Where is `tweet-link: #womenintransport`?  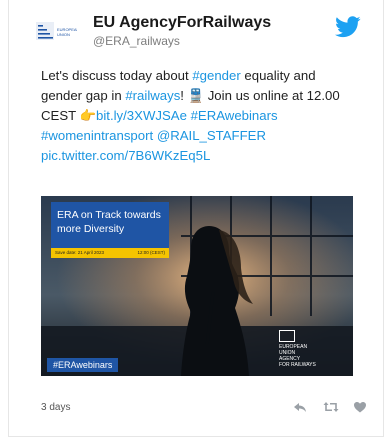 tweet-link: #womenintransport is located at coordinates (97, 135).